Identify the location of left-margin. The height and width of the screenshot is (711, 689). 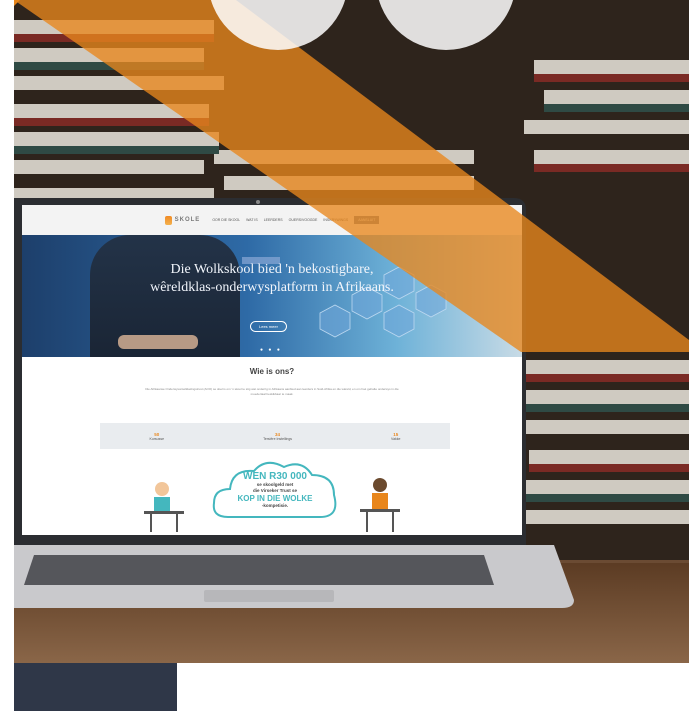
(7, 355).